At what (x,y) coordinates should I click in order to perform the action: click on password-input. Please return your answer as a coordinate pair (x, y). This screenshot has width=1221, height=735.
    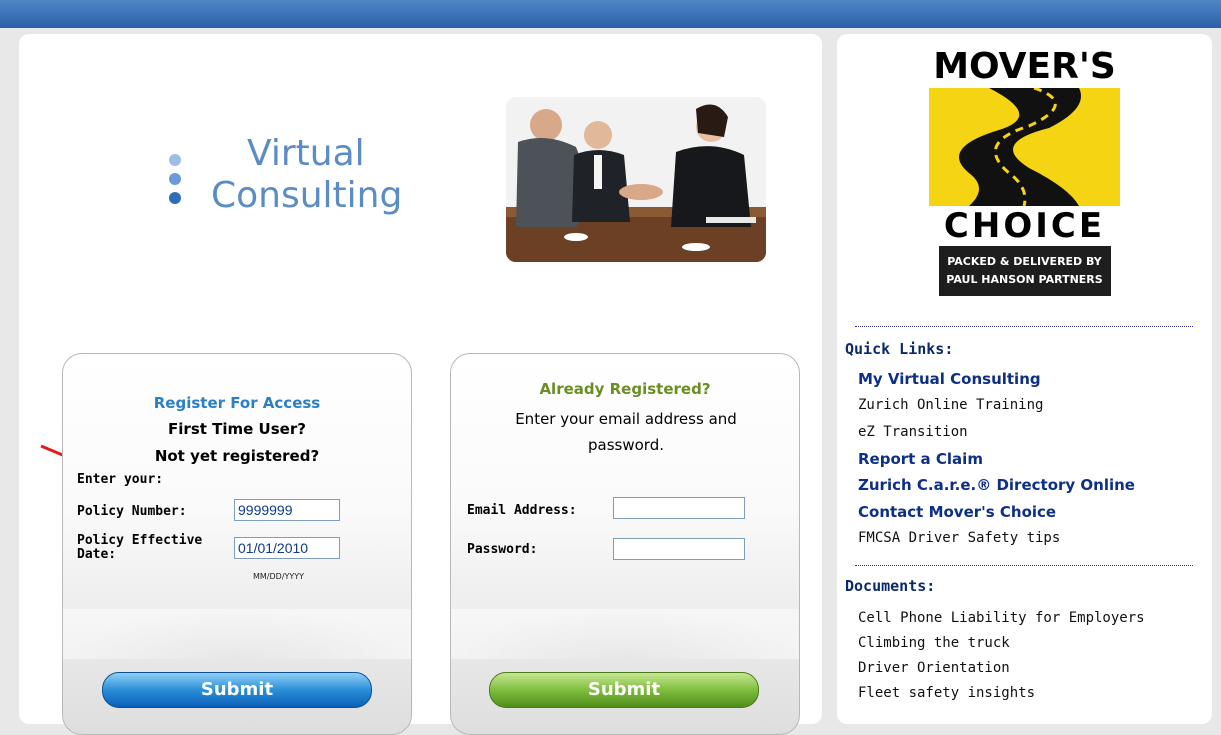
    Looking at the image, I should click on (679, 549).